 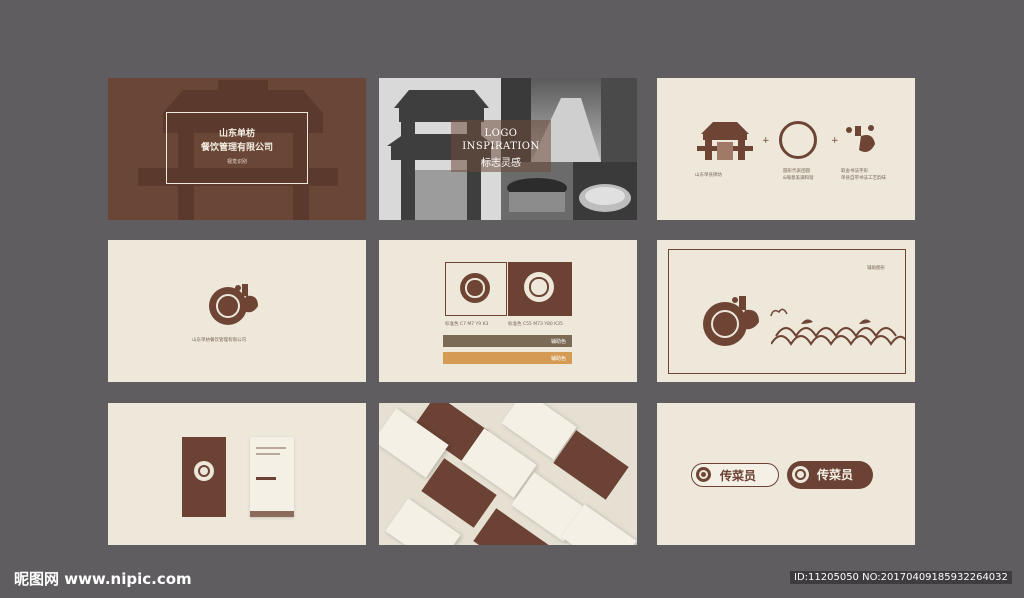 What do you see at coordinates (103, 579) in the screenshot?
I see `site-watermark: 昵图网 www.nipic.com` at bounding box center [103, 579].